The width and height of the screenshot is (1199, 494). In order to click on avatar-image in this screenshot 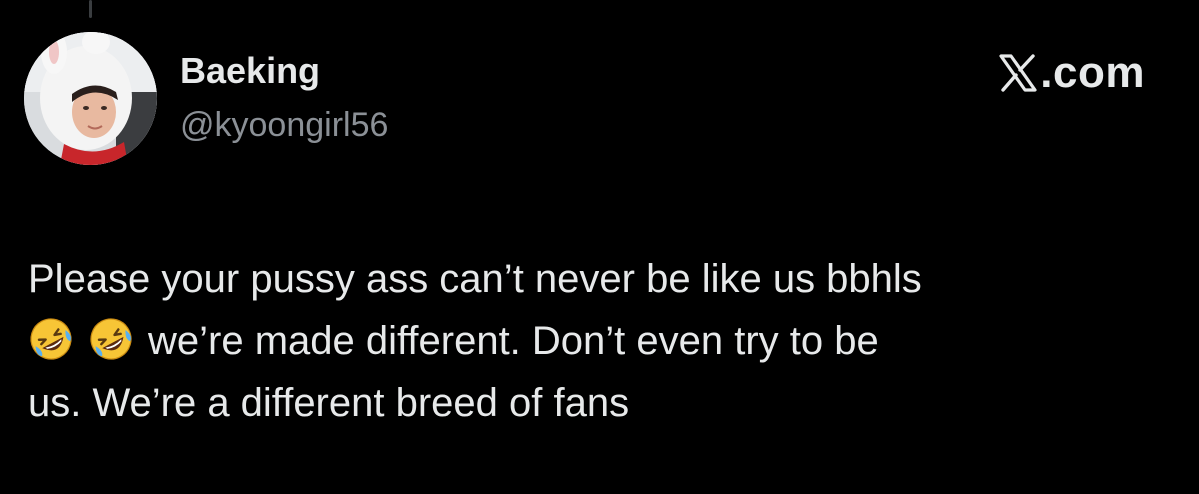, I will do `click(90, 98)`.